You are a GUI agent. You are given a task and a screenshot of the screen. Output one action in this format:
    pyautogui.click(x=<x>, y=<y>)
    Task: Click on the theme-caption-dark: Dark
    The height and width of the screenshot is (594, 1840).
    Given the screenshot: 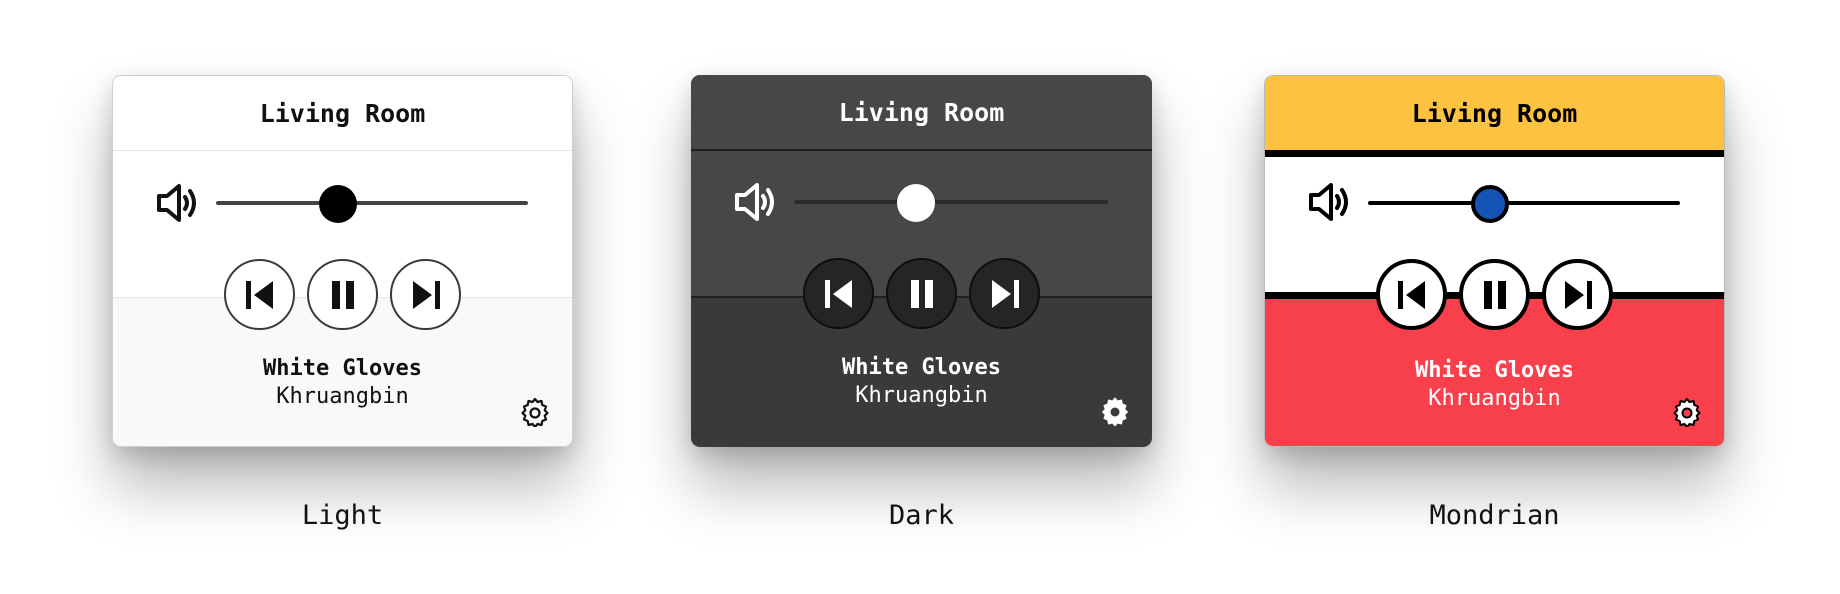 What is the action you would take?
    pyautogui.click(x=921, y=515)
    